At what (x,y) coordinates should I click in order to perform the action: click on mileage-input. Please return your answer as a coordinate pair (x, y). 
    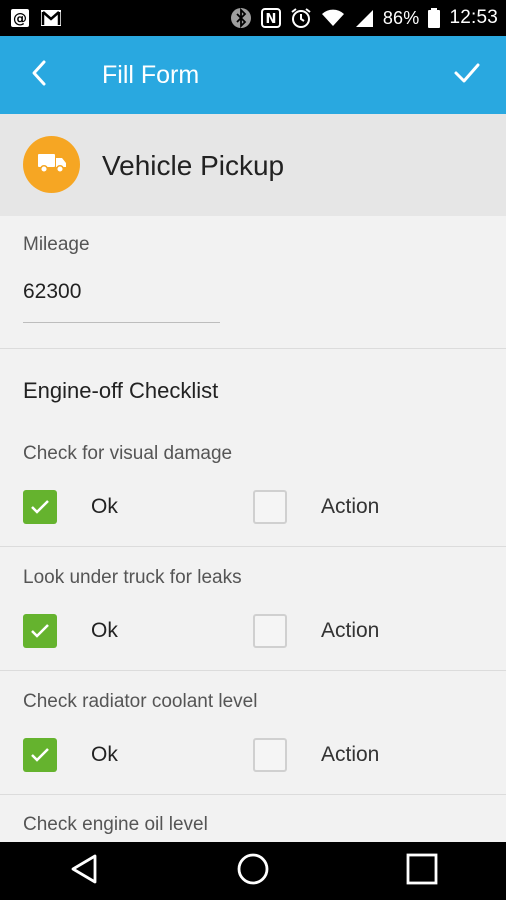
    Looking at the image, I should click on (121, 292).